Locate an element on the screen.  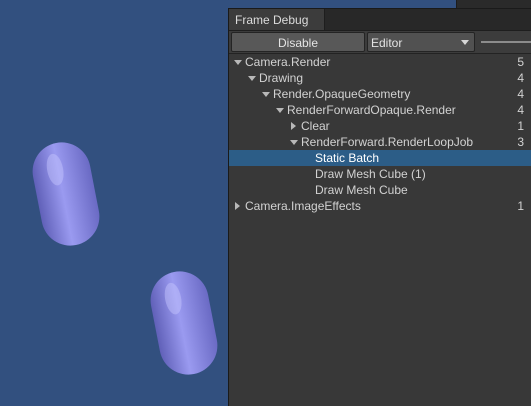
tab-frame-debug: Frame Debug is located at coordinates (277, 19).